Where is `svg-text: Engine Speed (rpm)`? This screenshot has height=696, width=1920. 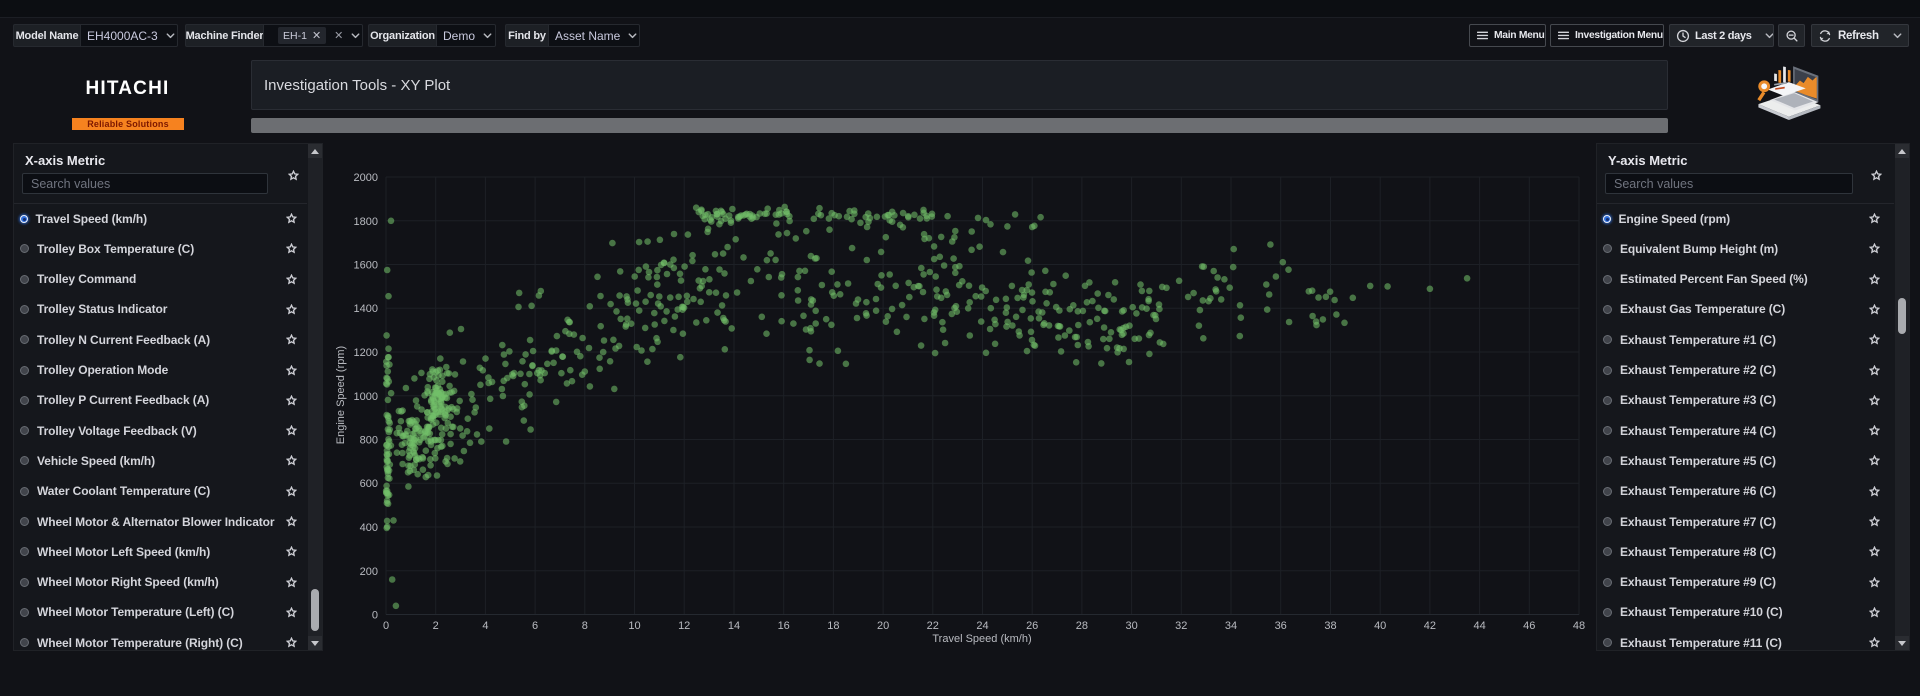 svg-text: Engine Speed (rpm) is located at coordinates (341, 395).